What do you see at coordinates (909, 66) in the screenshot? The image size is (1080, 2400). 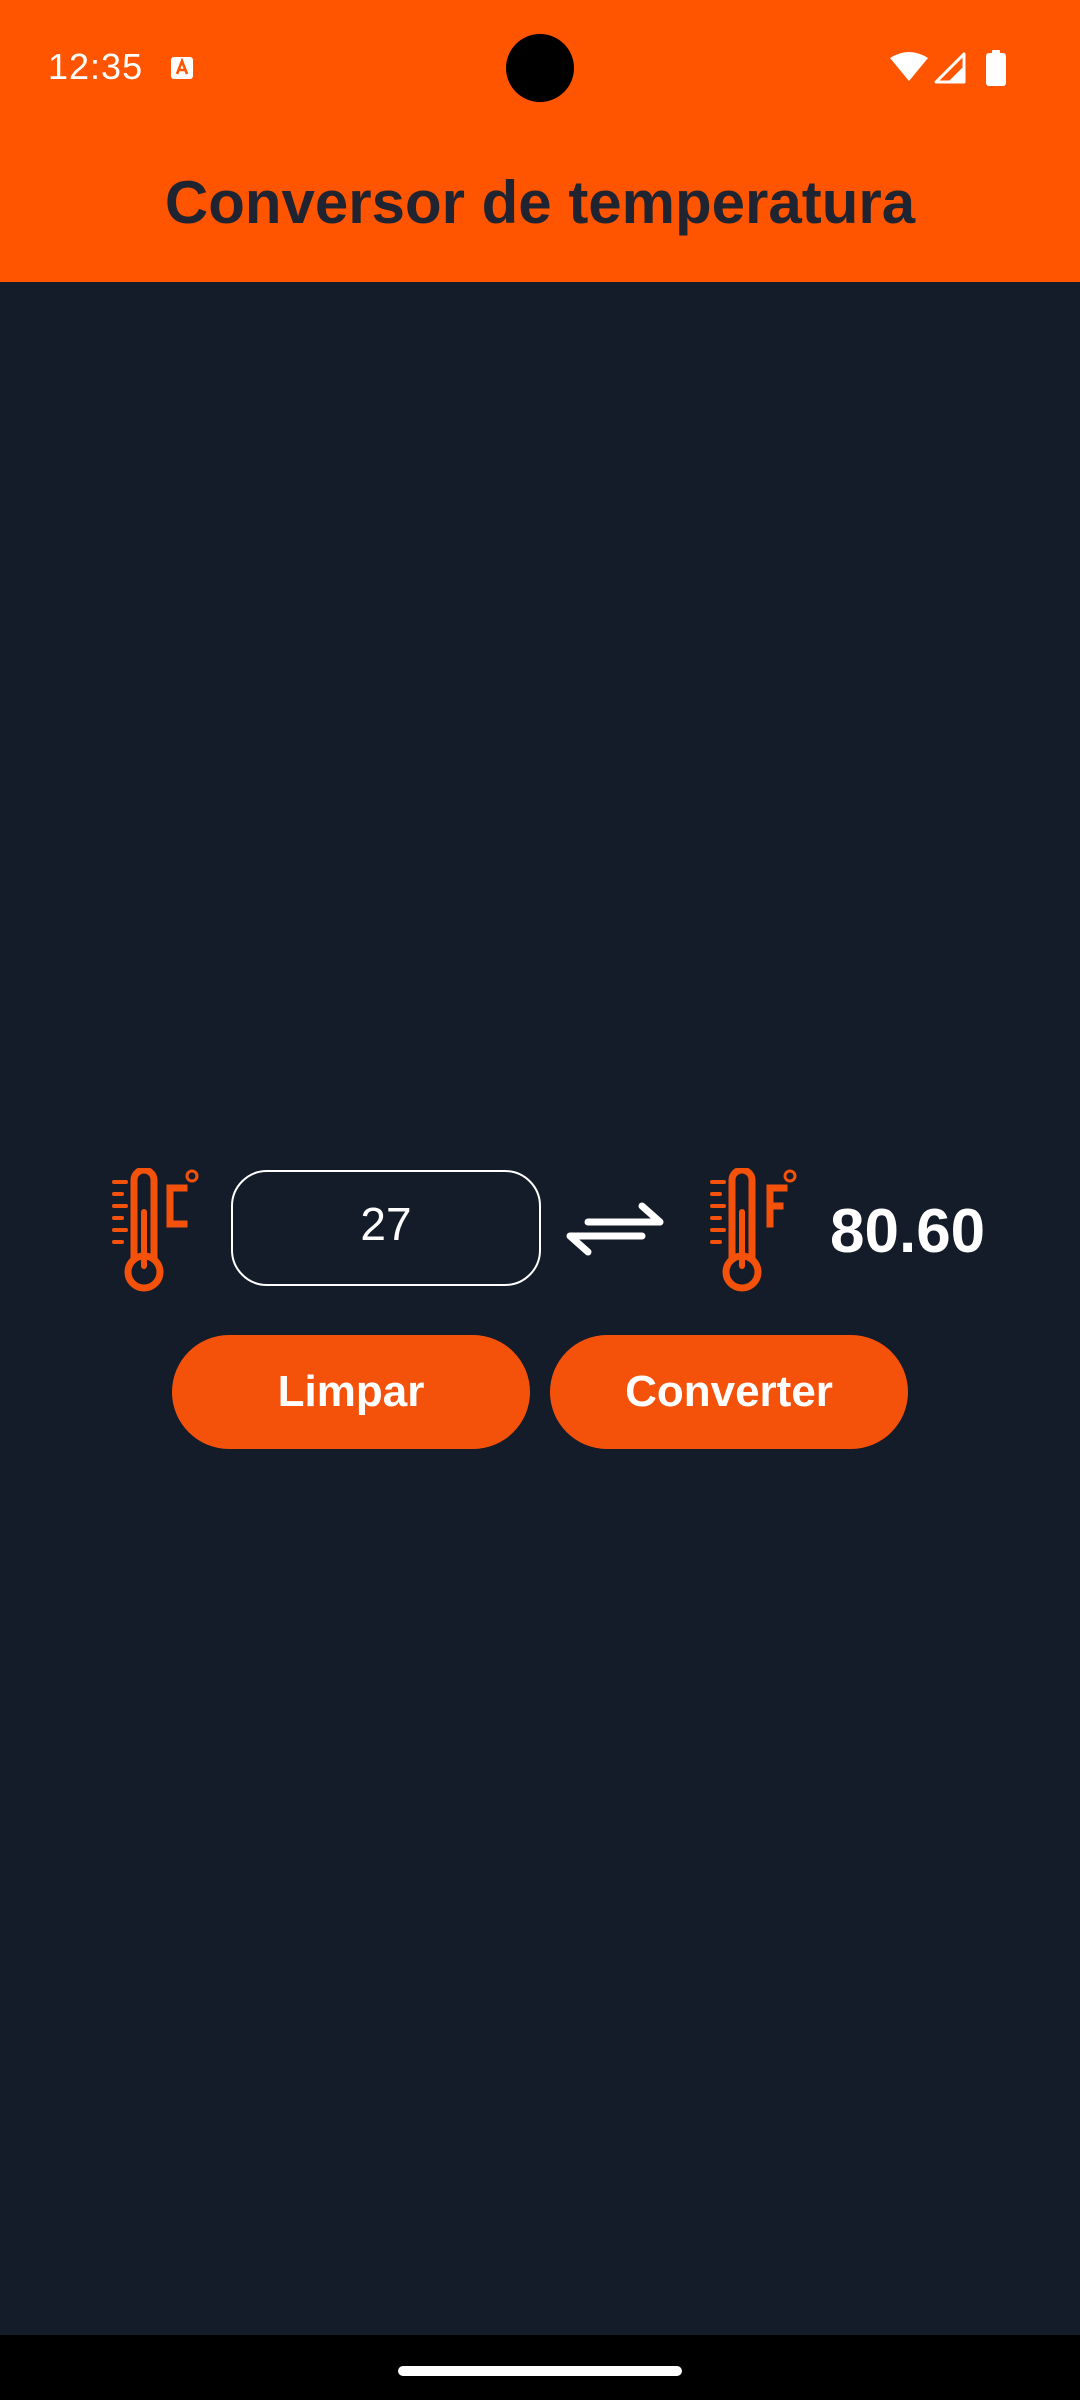 I see `wifi-icon` at bounding box center [909, 66].